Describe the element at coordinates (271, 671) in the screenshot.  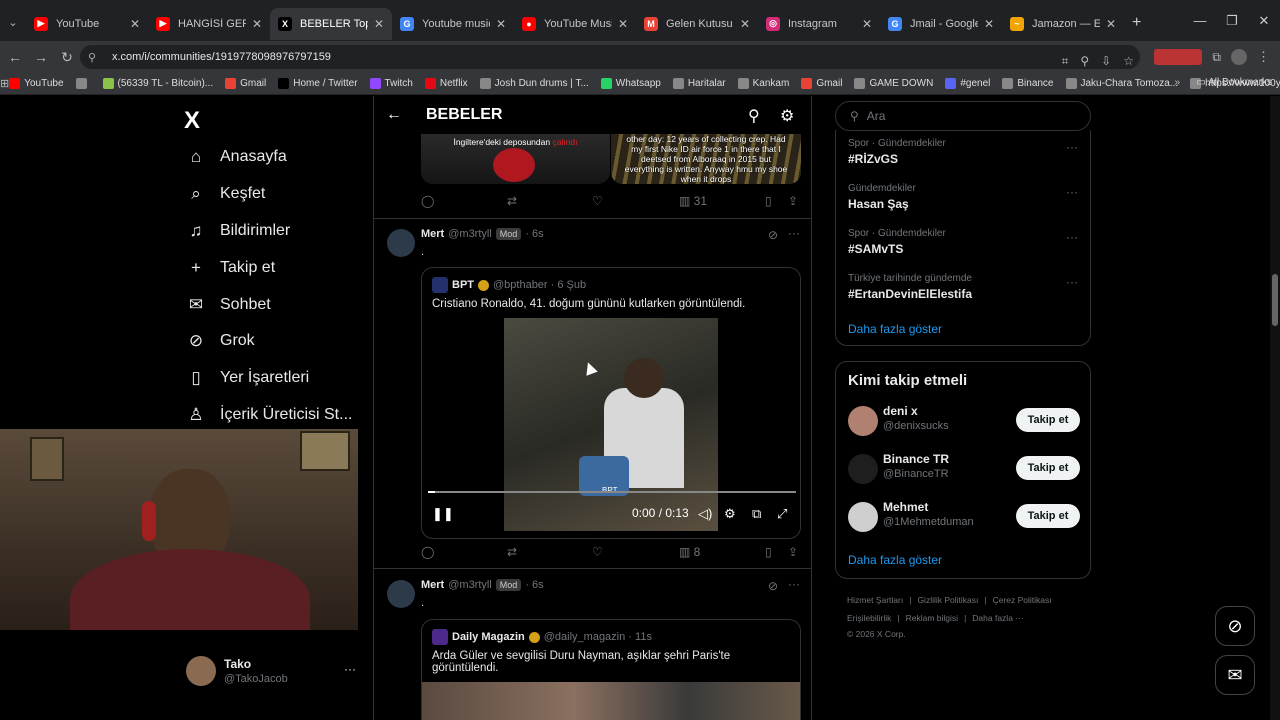
I see `account-switcher: Tako @TakoJacob ···` at that location.